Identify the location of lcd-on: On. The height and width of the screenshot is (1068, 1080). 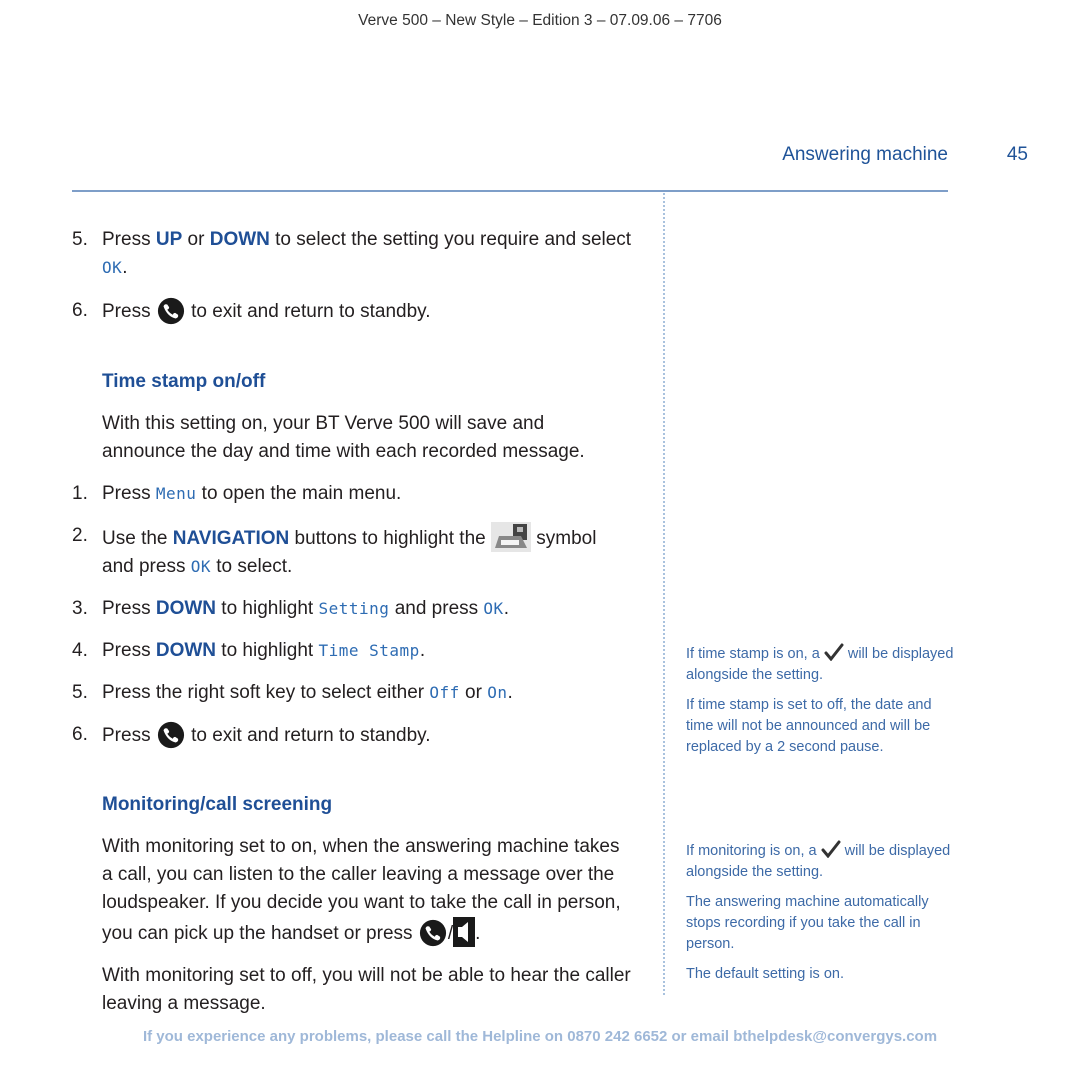
(497, 692).